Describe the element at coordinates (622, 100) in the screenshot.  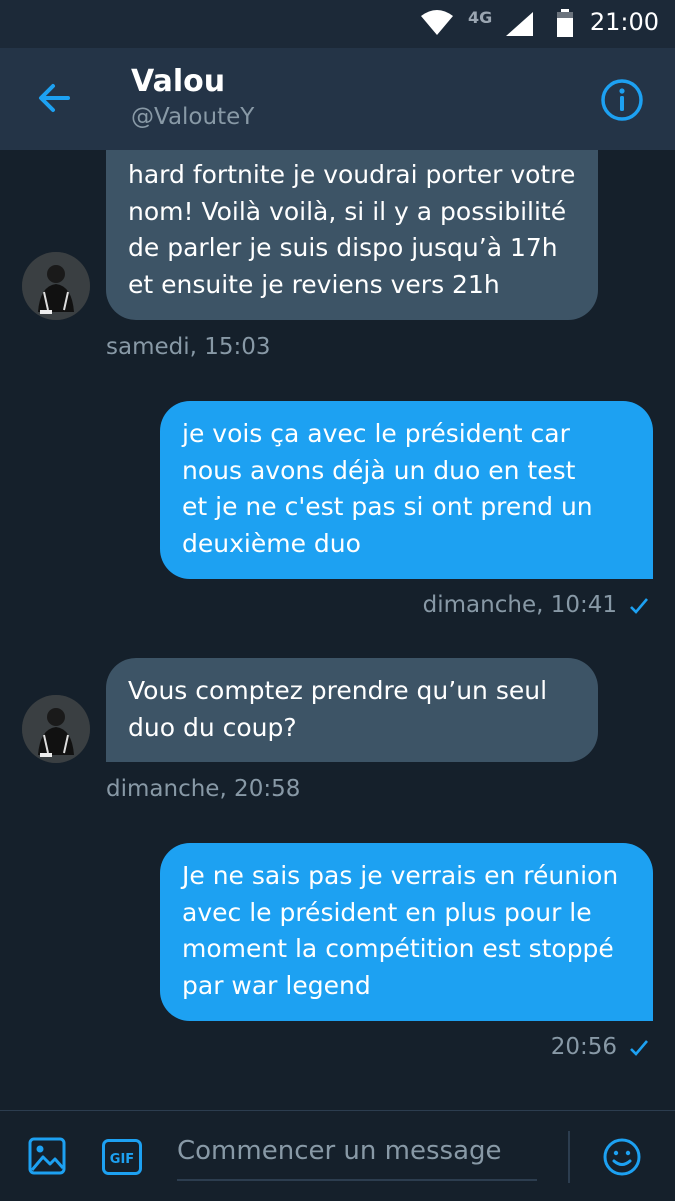
I see `info-icon` at that location.